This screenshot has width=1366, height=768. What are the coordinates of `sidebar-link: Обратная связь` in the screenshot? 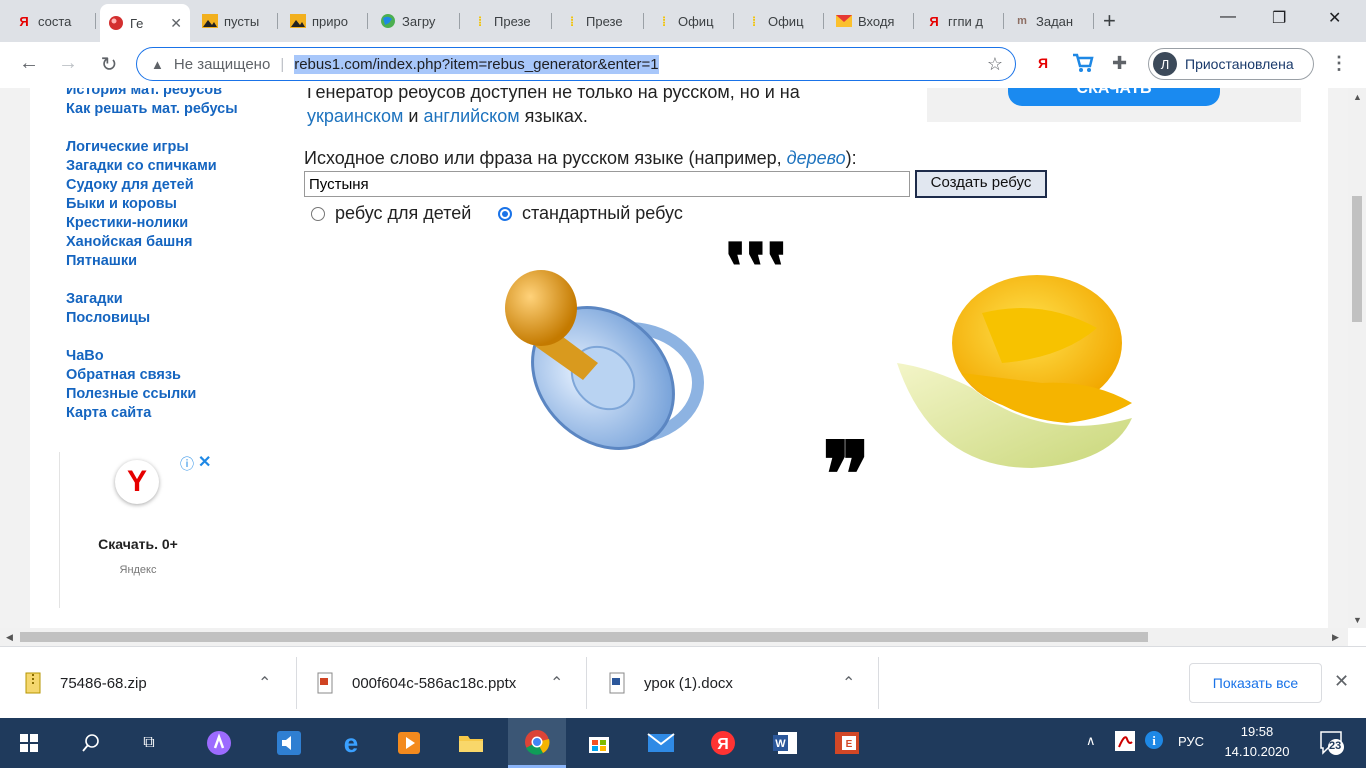 It's located at (123, 375).